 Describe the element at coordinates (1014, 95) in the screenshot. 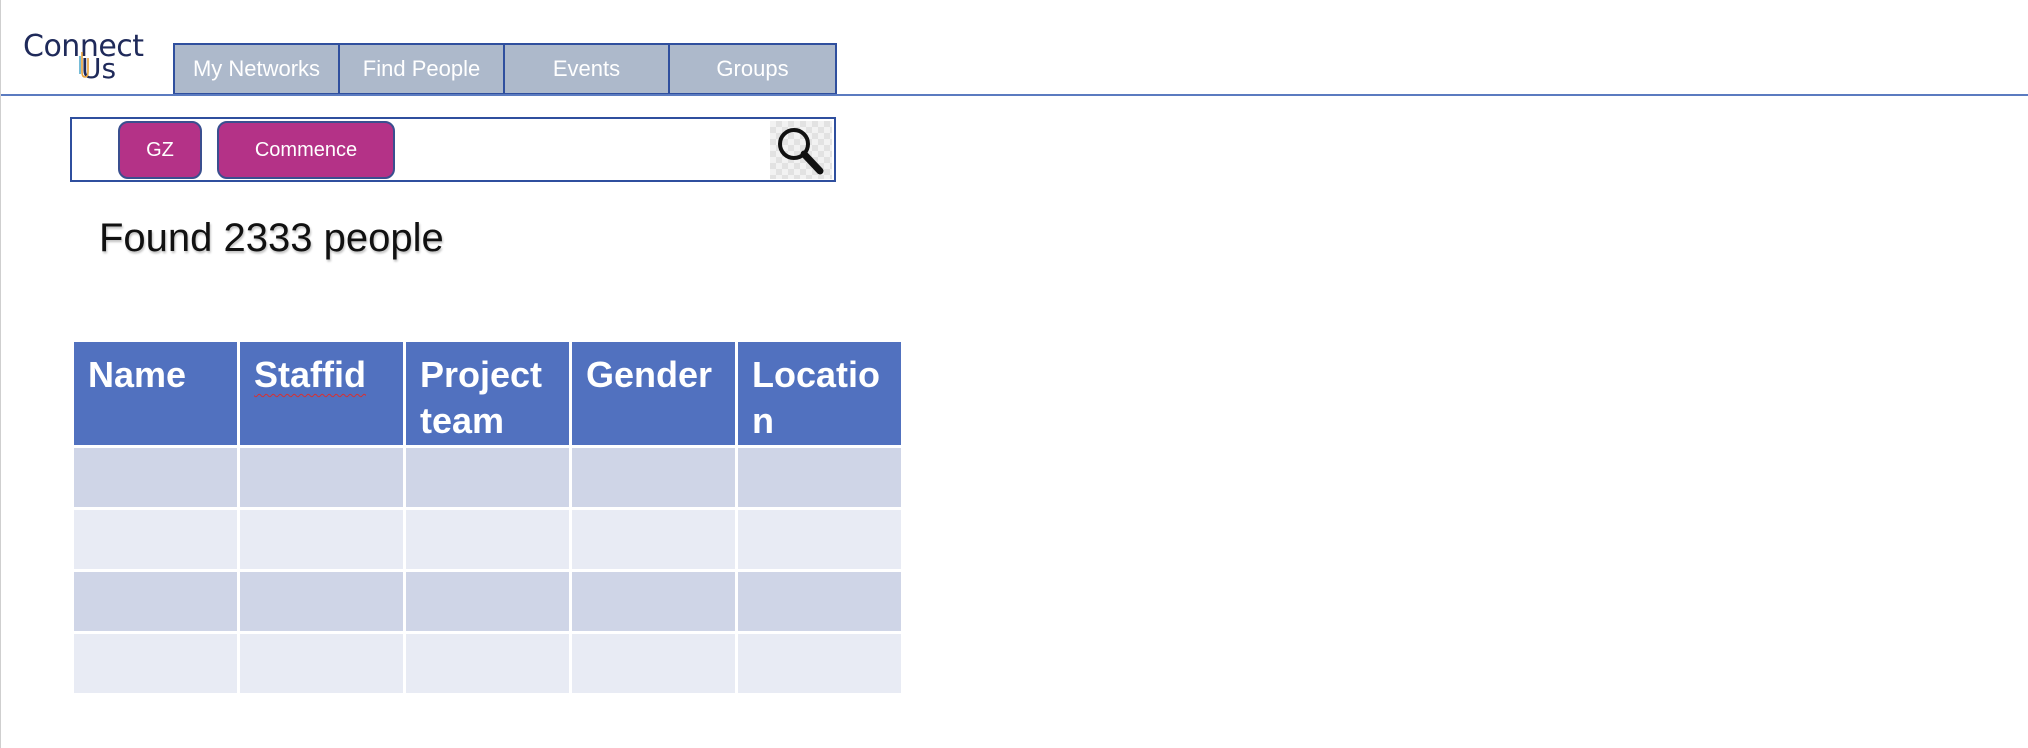

I see `header-divider` at that location.